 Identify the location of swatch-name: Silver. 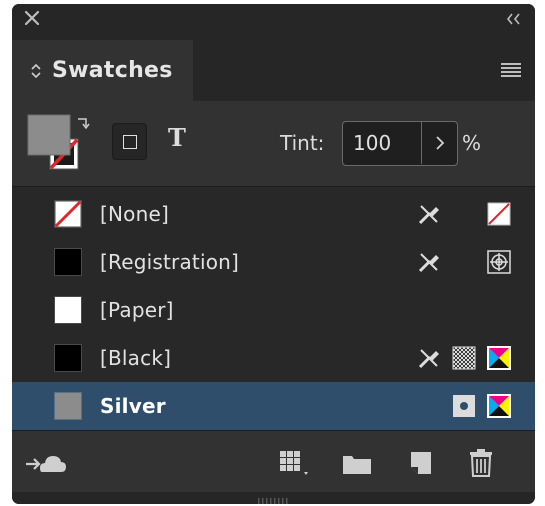
(133, 406).